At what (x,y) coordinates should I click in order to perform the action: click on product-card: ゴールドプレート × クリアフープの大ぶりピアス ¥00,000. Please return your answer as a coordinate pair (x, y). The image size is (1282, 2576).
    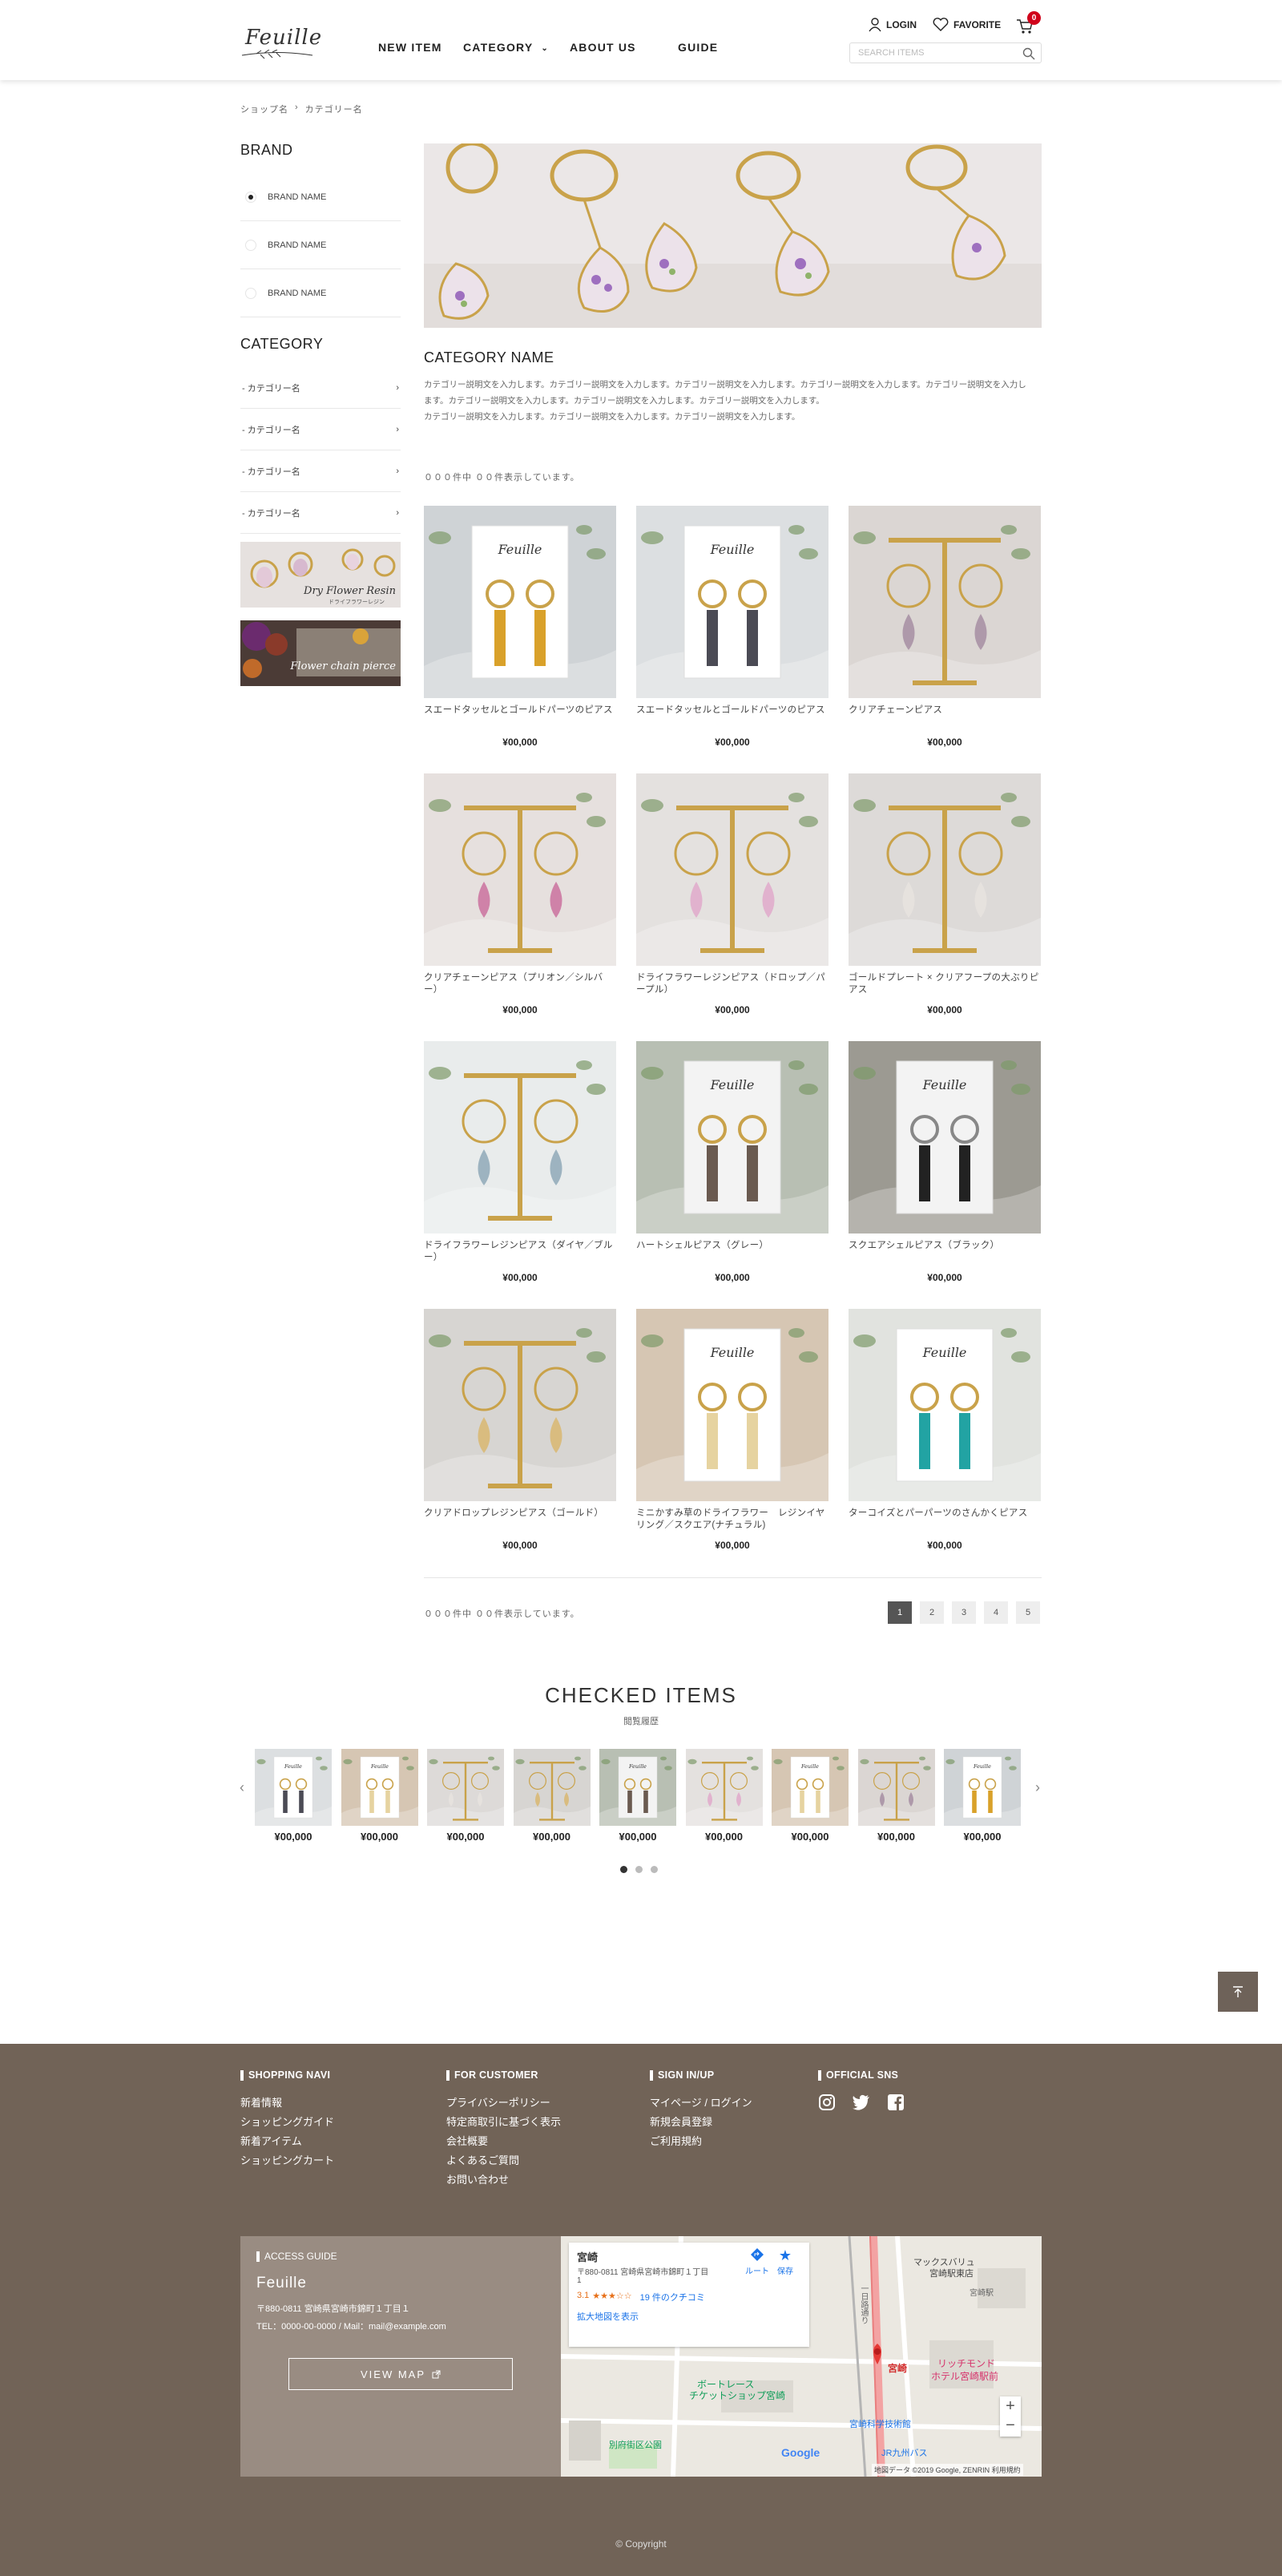
    Looking at the image, I should click on (945, 894).